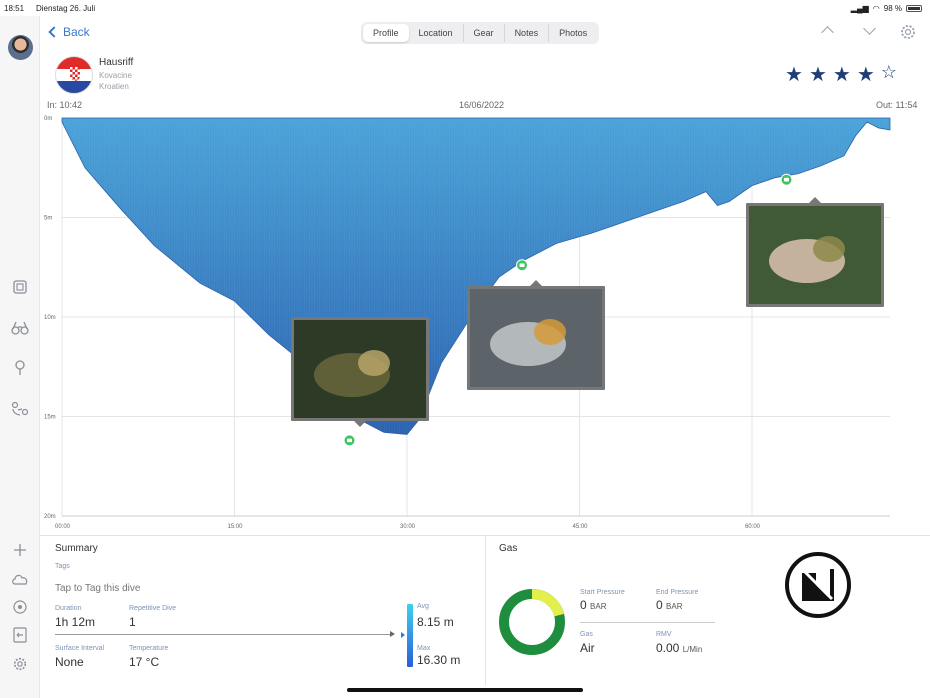 The image size is (930, 698). I want to click on max-depth-value: 16.30 m, so click(439, 660).